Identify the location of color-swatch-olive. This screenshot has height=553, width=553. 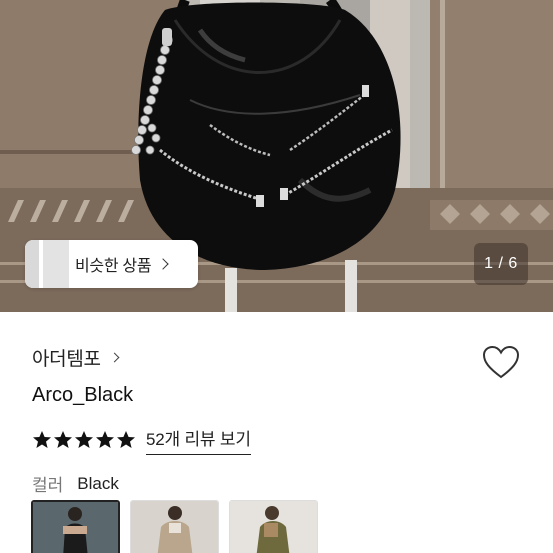
(273, 526).